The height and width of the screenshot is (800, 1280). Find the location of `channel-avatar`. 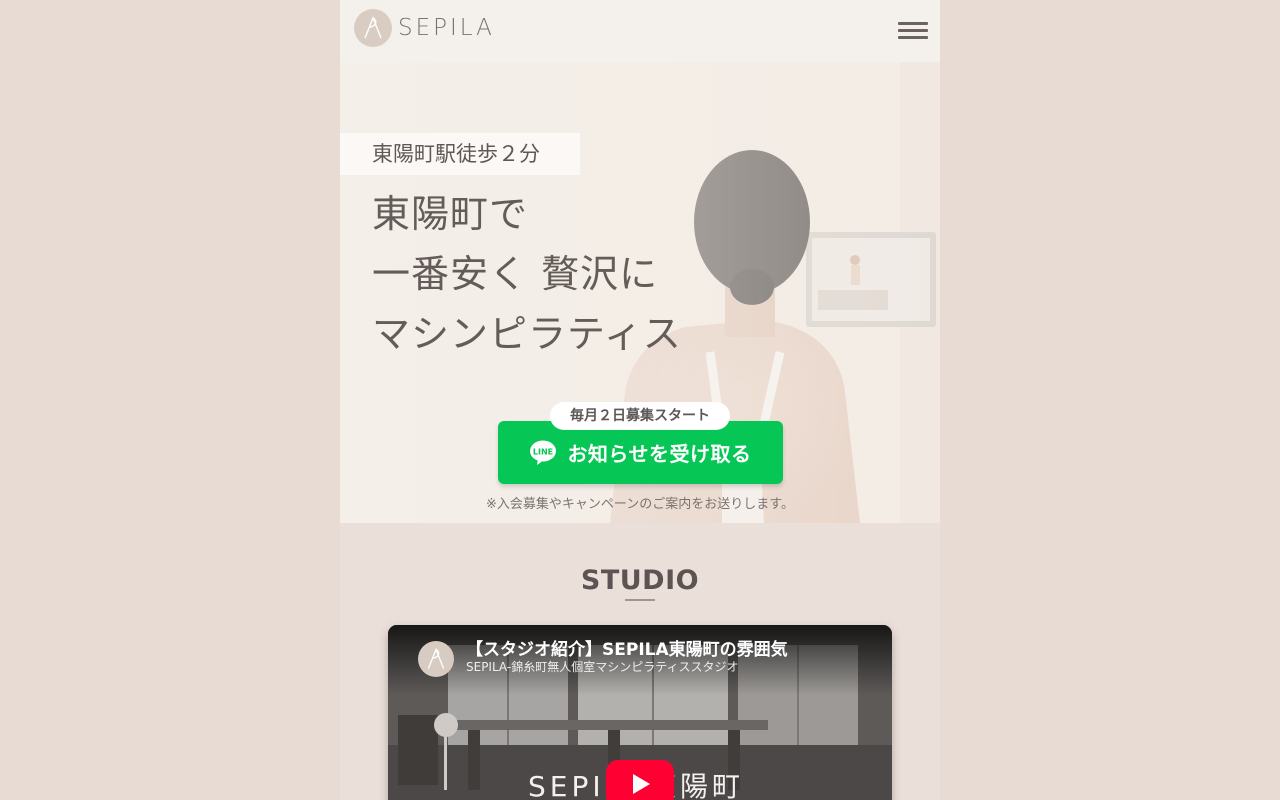

channel-avatar is located at coordinates (436, 659).